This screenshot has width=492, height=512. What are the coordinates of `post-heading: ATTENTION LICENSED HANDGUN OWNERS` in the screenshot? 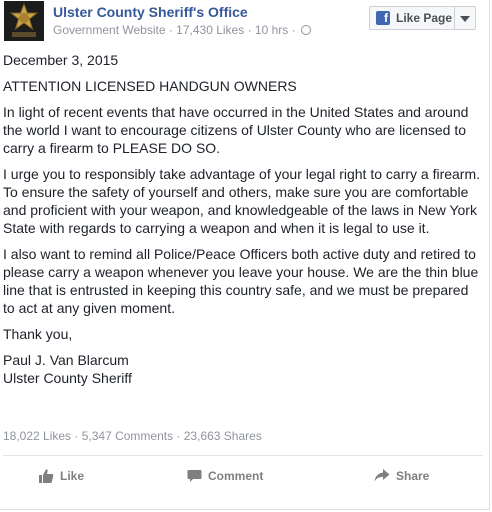 It's located at (150, 86).